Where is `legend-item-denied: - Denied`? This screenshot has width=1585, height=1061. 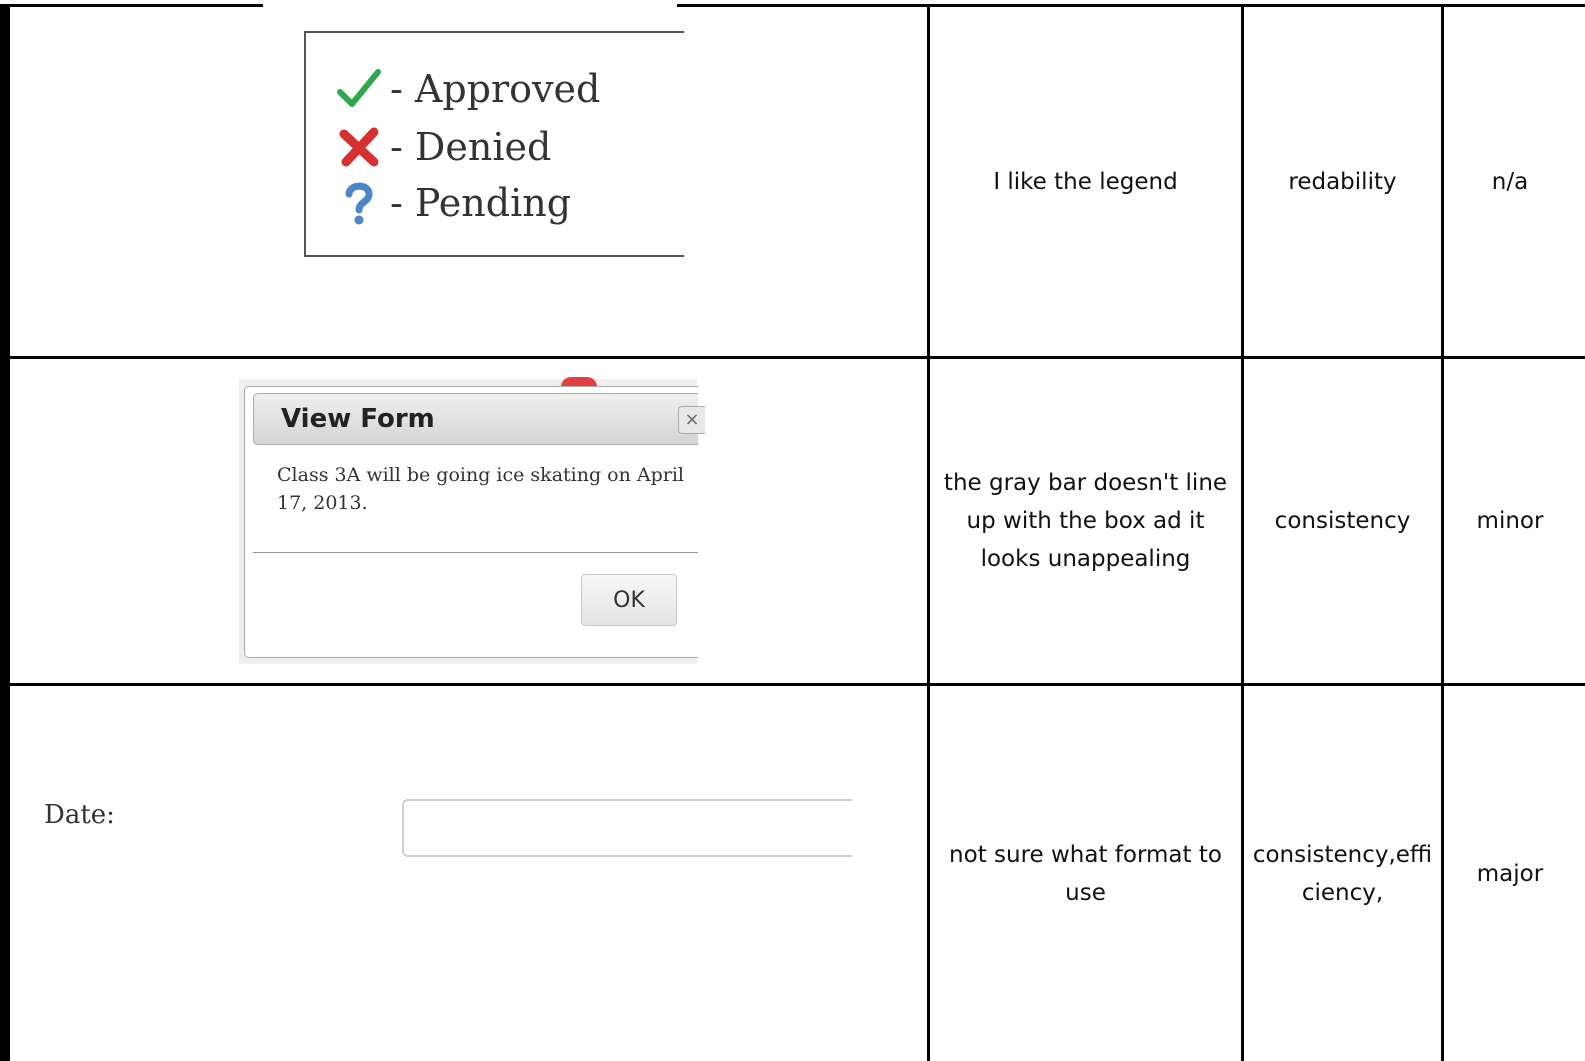
legend-item-denied: - Denied is located at coordinates (443, 147).